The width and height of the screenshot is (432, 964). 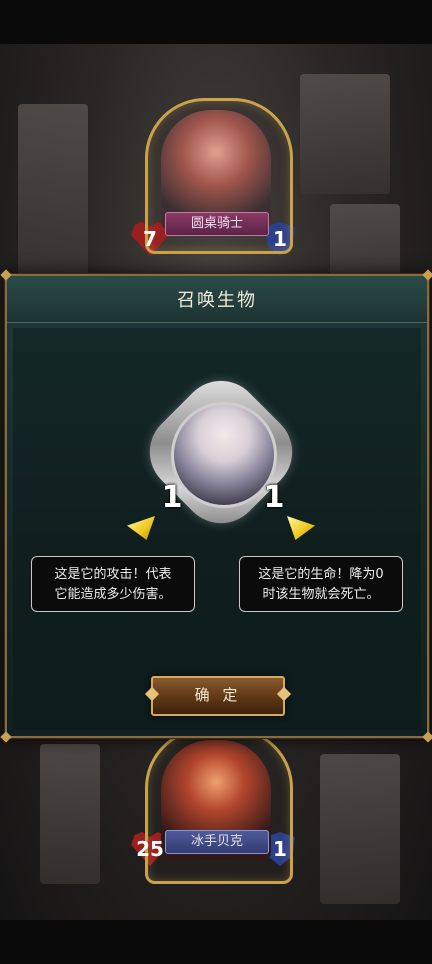 I want to click on heart-attack-icon: 25, so click(x=150, y=849).